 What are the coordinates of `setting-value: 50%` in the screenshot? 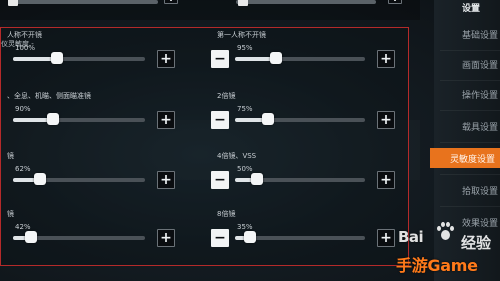 It's located at (245, 169).